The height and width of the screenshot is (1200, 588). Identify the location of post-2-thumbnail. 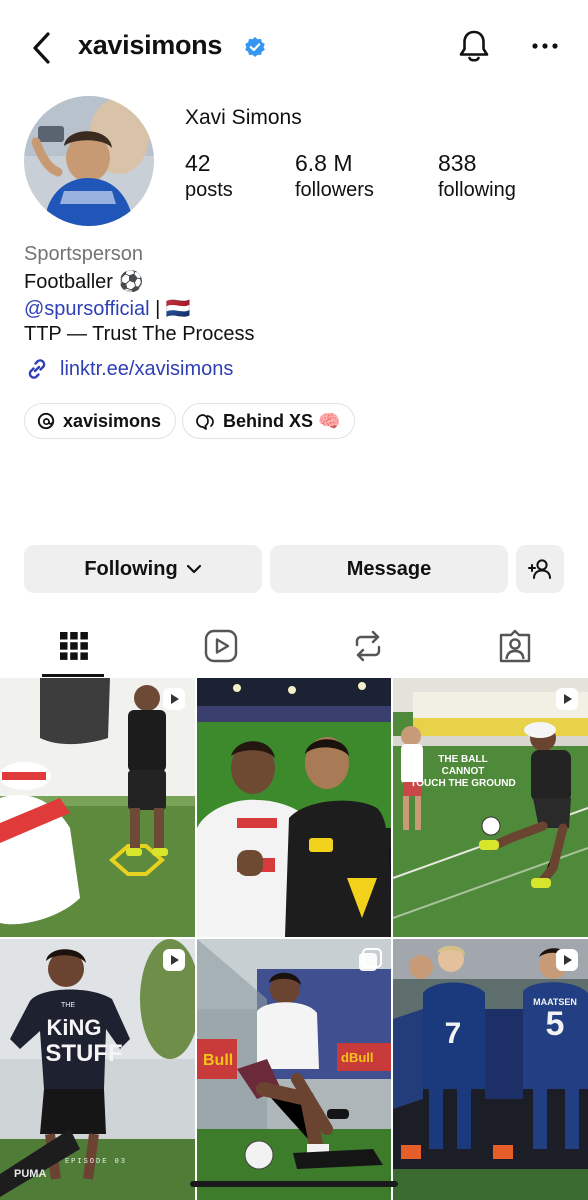
(294, 807).